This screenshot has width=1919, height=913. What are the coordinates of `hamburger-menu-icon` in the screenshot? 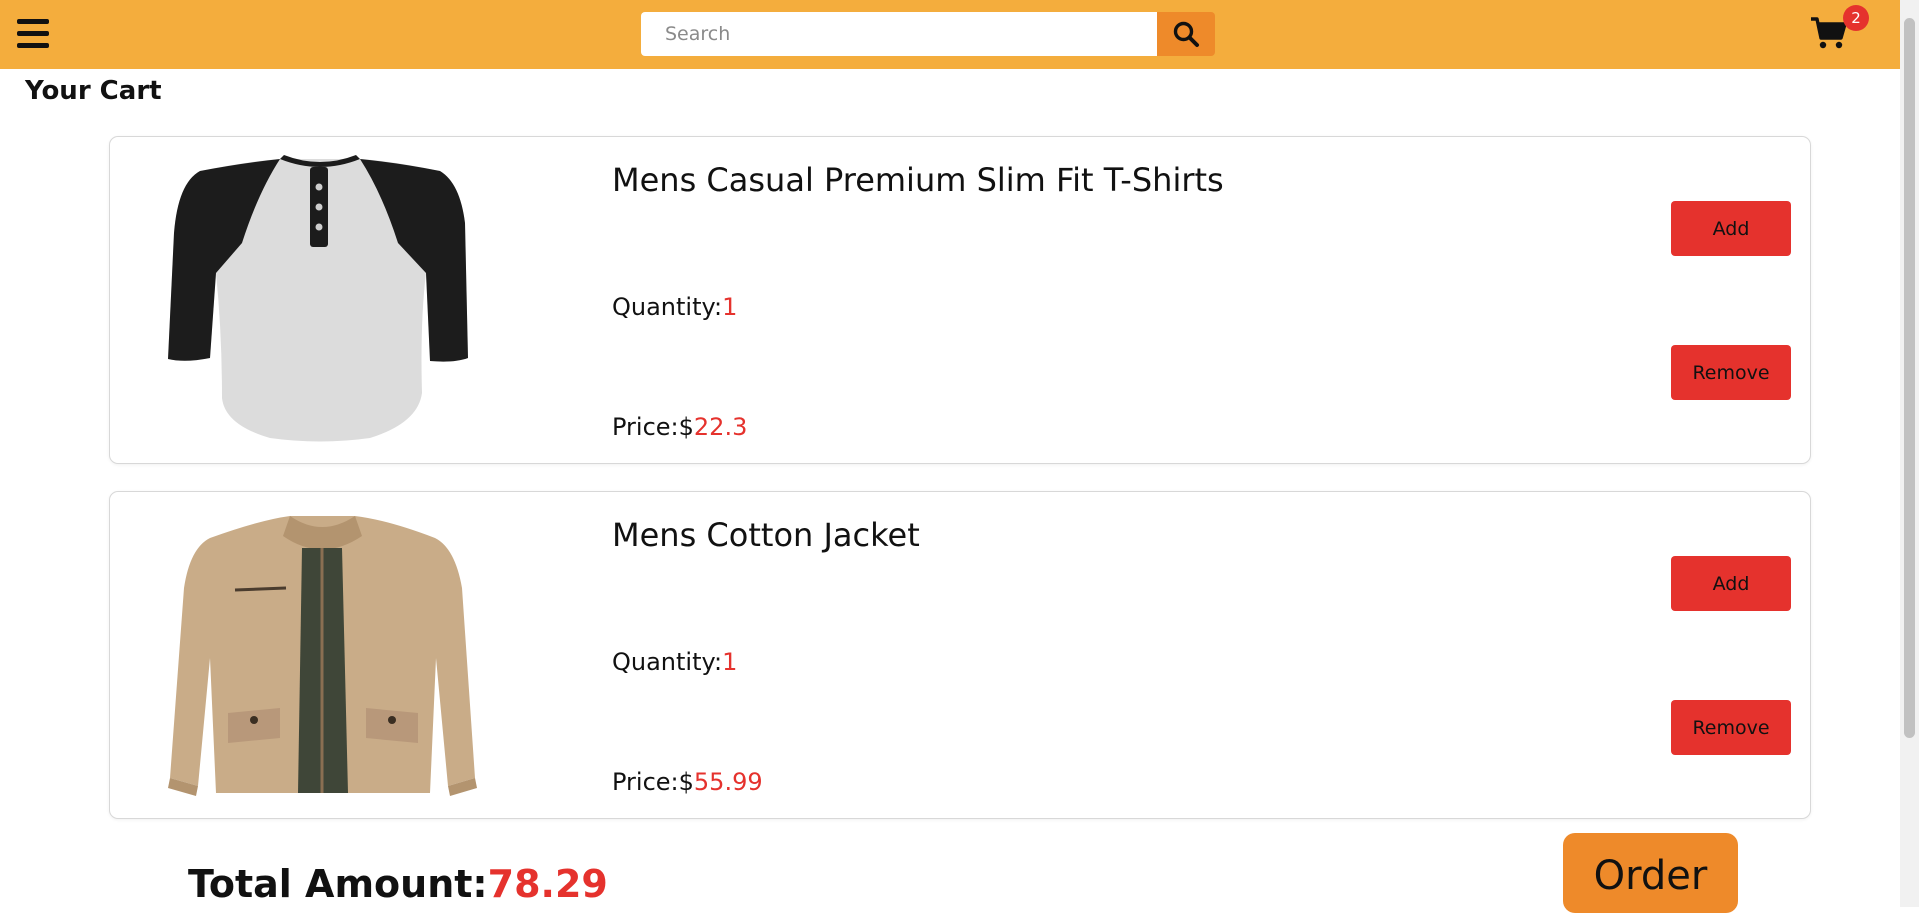 It's located at (33, 34).